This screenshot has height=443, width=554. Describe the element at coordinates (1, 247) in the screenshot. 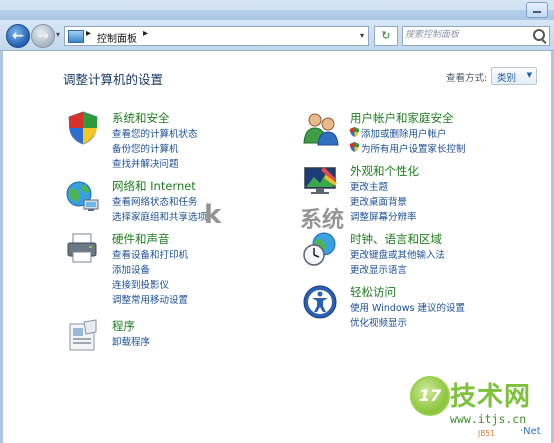

I see `window-frame-left` at that location.